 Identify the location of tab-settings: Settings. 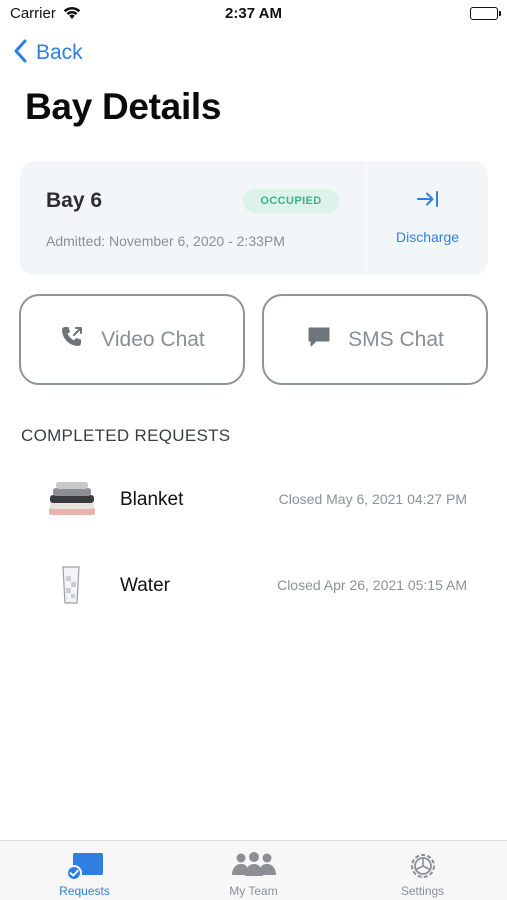
(422, 870).